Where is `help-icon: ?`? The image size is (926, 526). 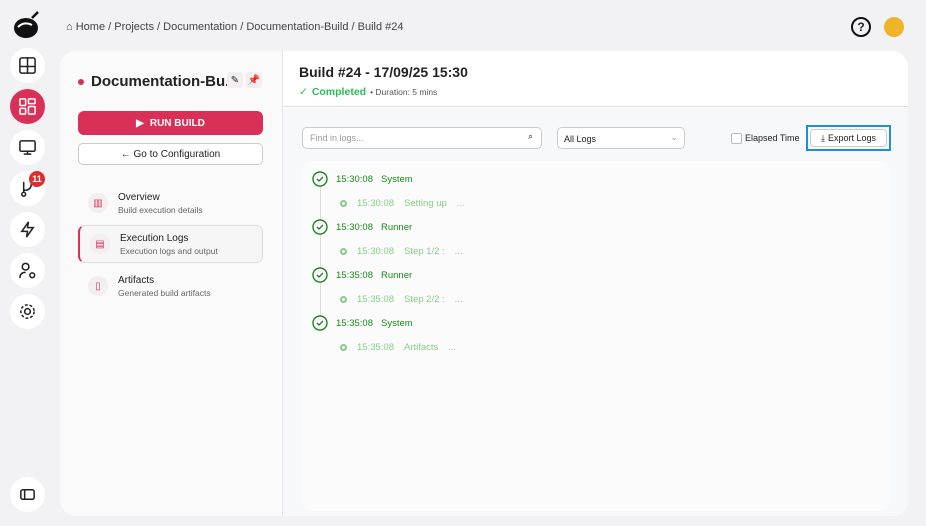 help-icon: ? is located at coordinates (861, 27).